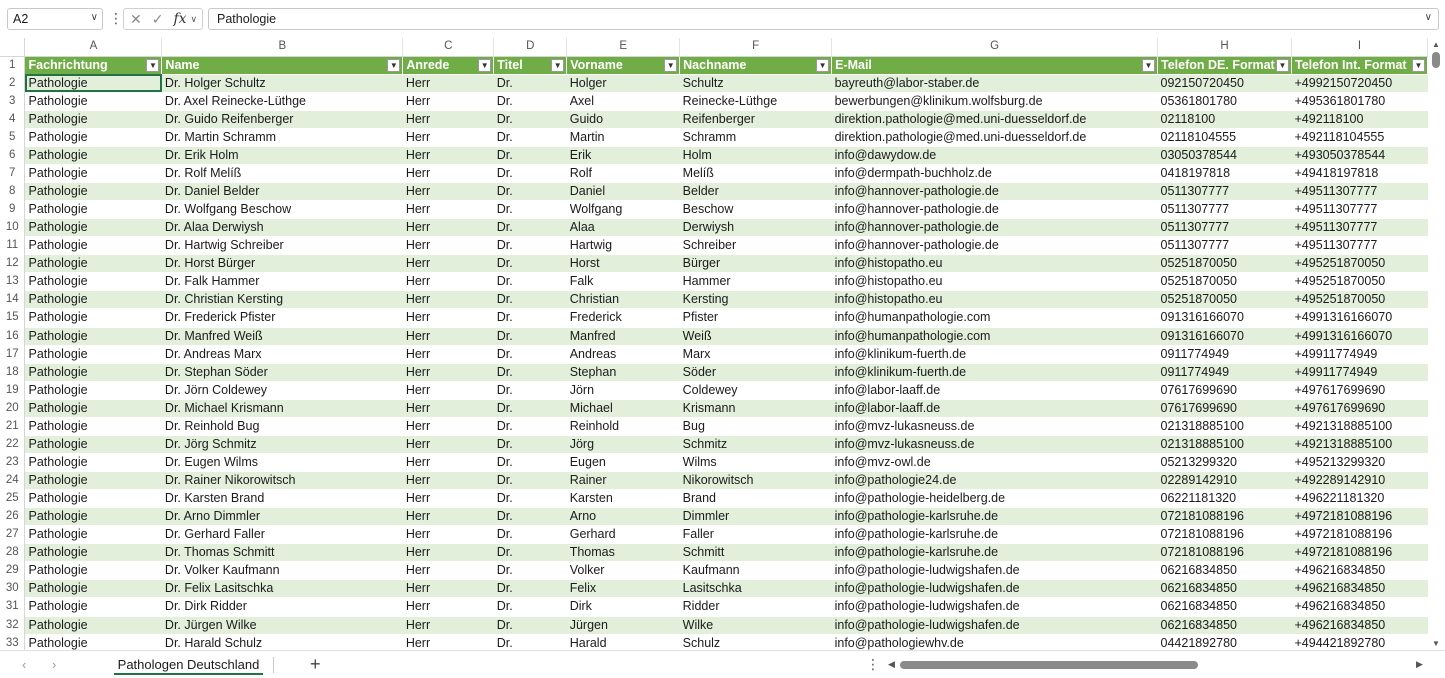 Image resolution: width=1445 pixels, height=678 pixels. Describe the element at coordinates (1224, 499) in the screenshot. I see `cell-telefon-de: 06221181320` at that location.